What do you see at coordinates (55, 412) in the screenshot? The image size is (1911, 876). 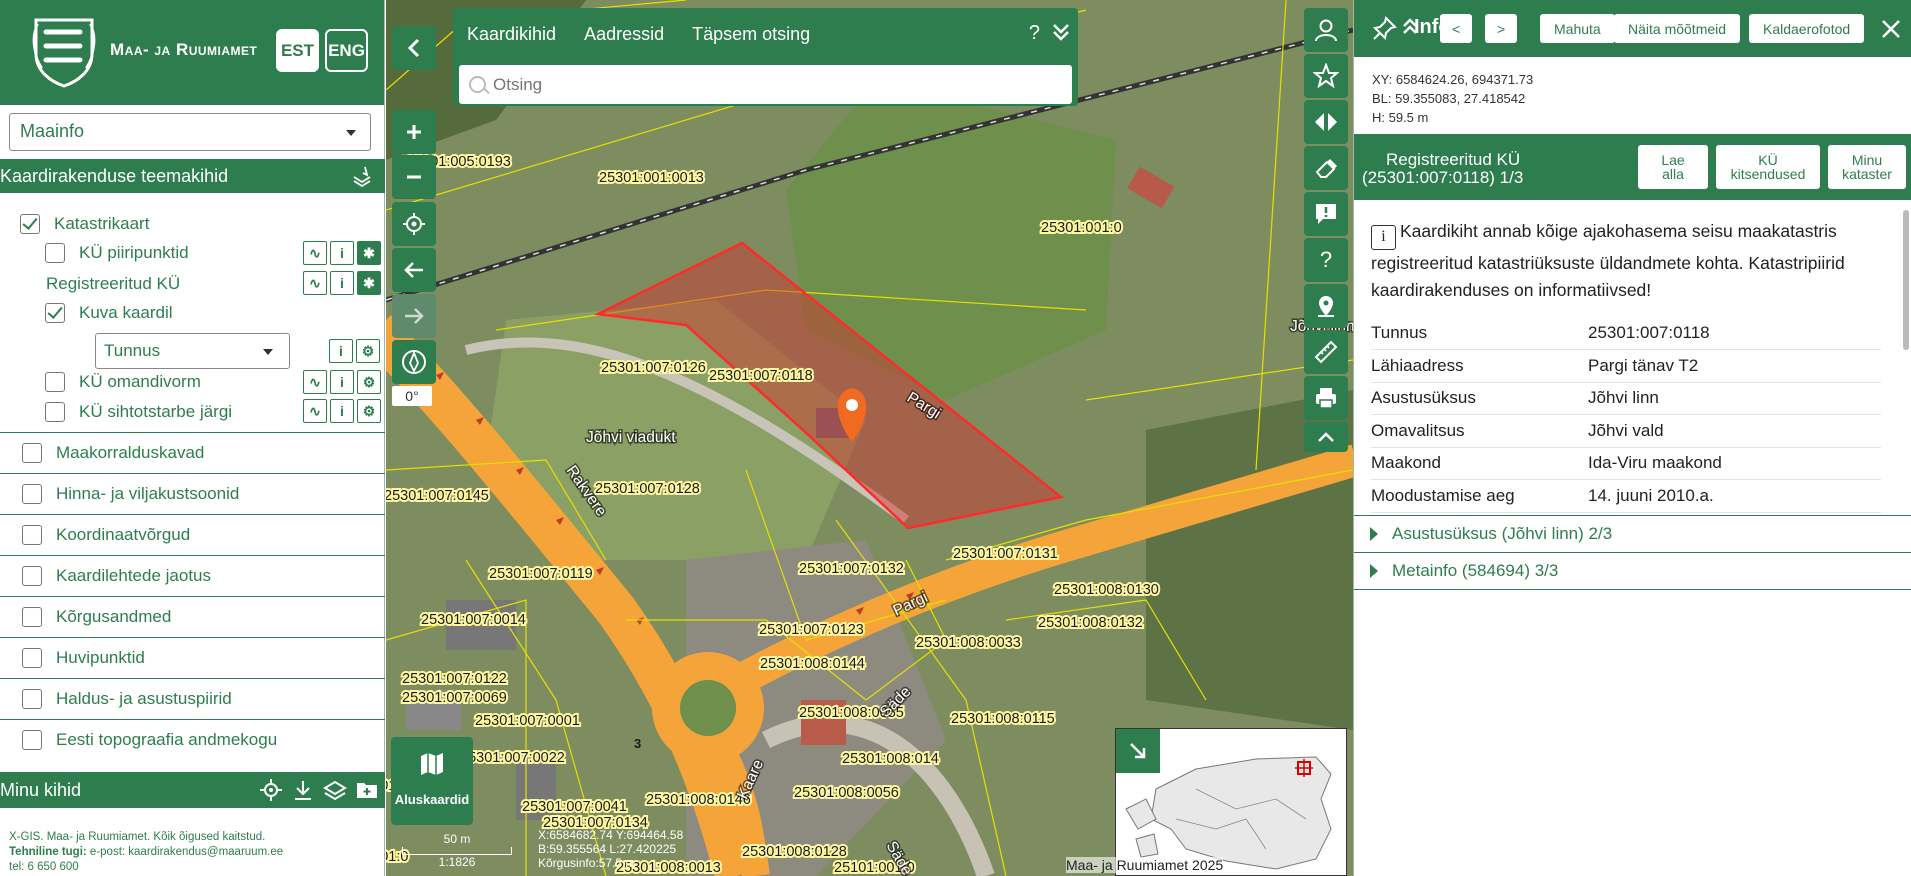 I see `ku-sihtotstarbe-checkbox` at bounding box center [55, 412].